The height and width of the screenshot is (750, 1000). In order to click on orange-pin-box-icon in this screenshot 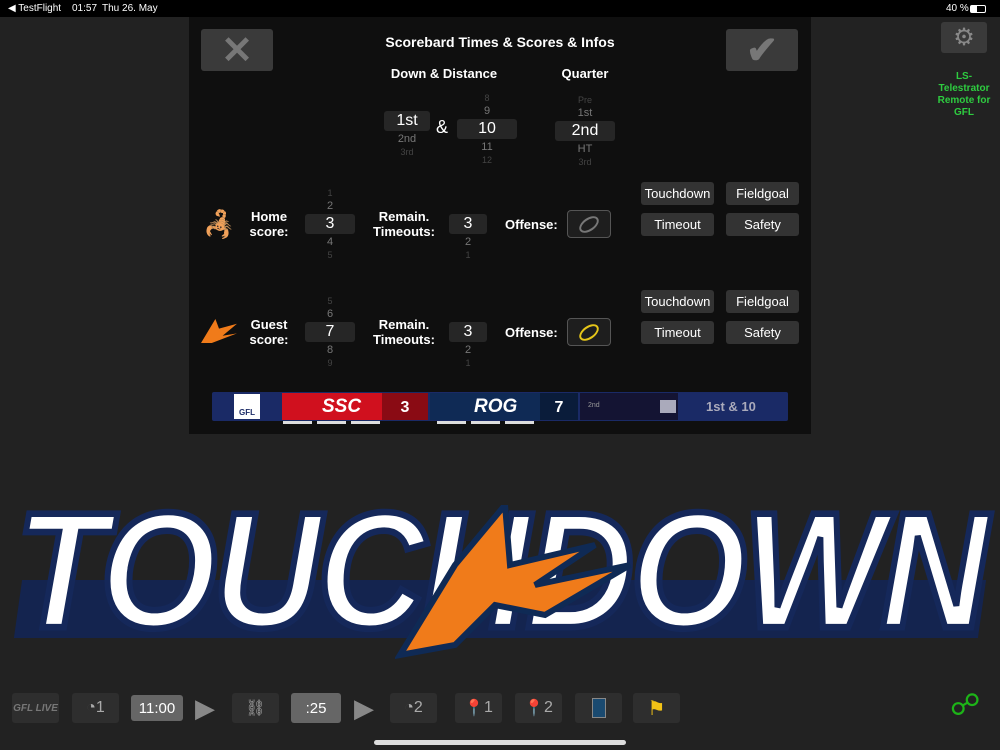, I will do `click(598, 708)`.